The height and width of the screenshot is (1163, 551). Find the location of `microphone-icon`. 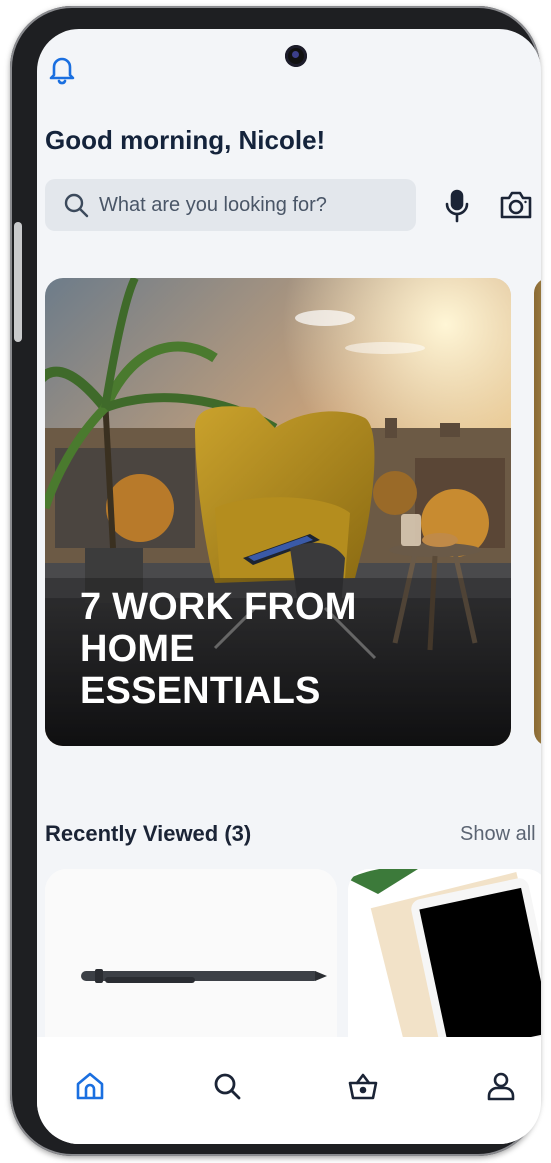

microphone-icon is located at coordinates (457, 206).